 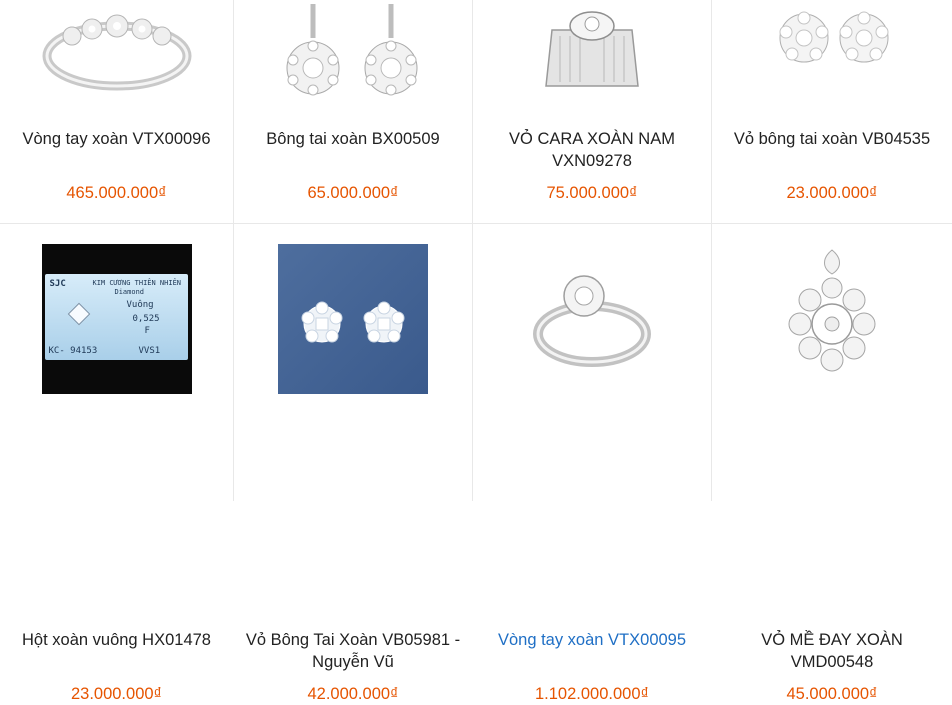 I want to click on product-name: Vỏ Bông Tai Xoàn VB05981 - Nguyễn Vũ, so click(x=353, y=651).